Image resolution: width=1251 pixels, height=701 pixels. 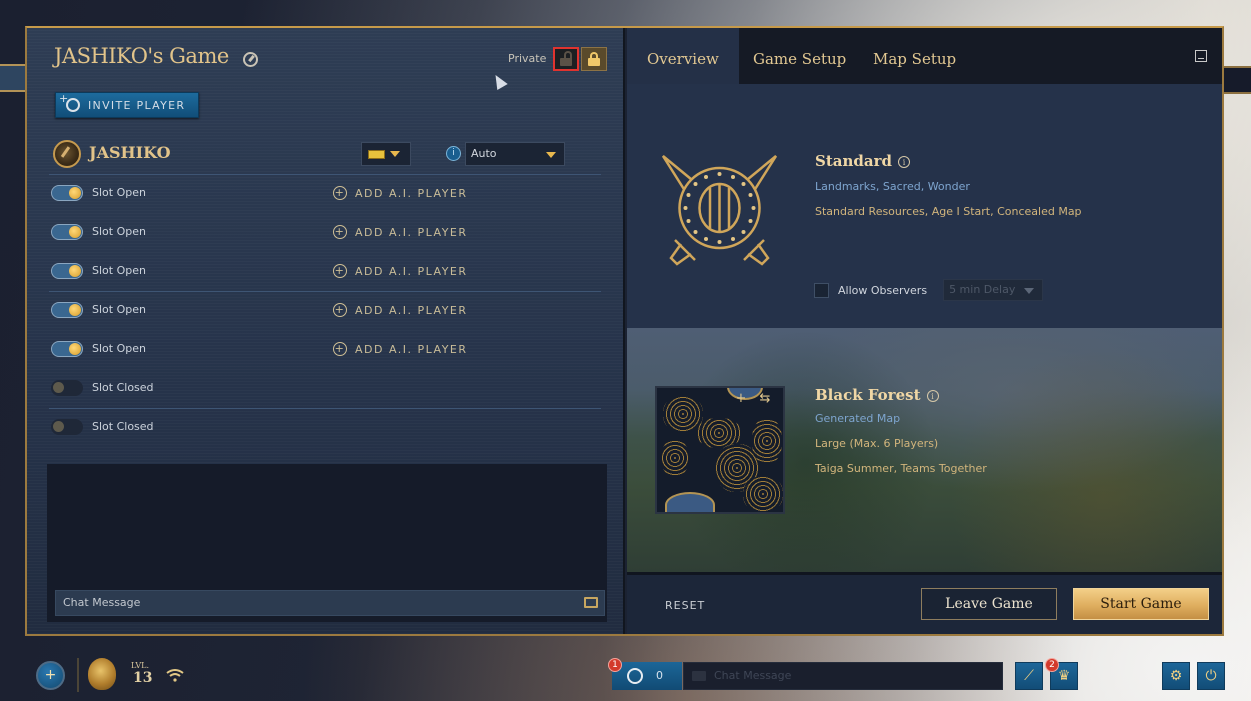 I want to click on wifi-icon, so click(x=175, y=675).